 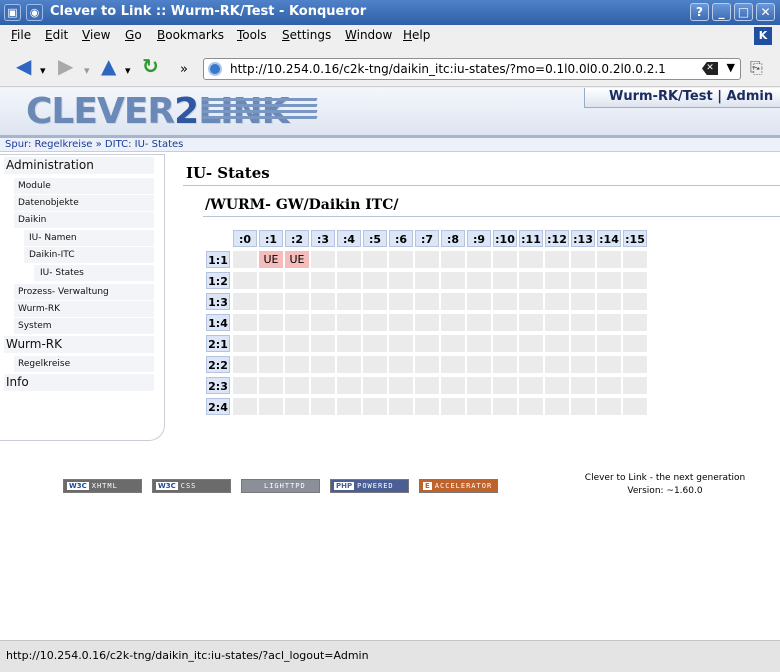 I want to click on minimize-icon: _, so click(x=721, y=12).